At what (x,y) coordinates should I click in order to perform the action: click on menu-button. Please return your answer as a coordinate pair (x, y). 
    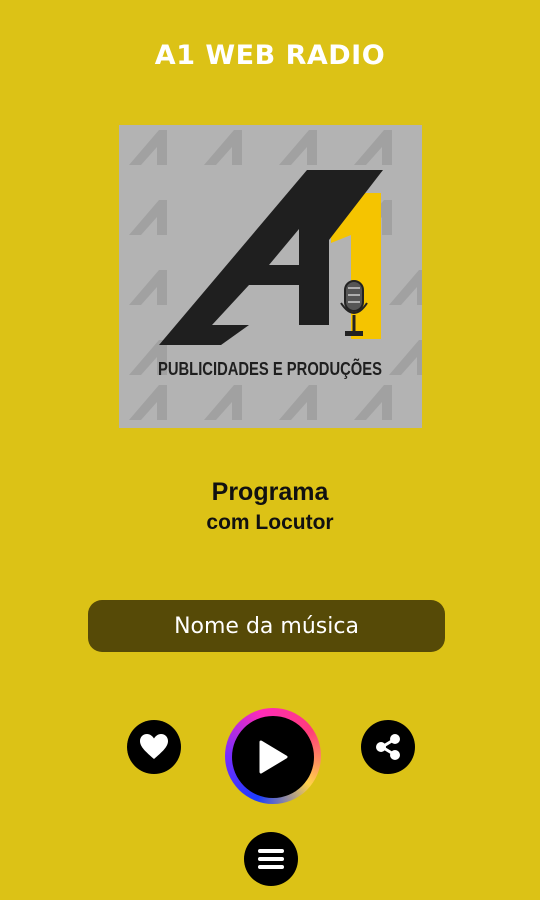
    Looking at the image, I should click on (271, 859).